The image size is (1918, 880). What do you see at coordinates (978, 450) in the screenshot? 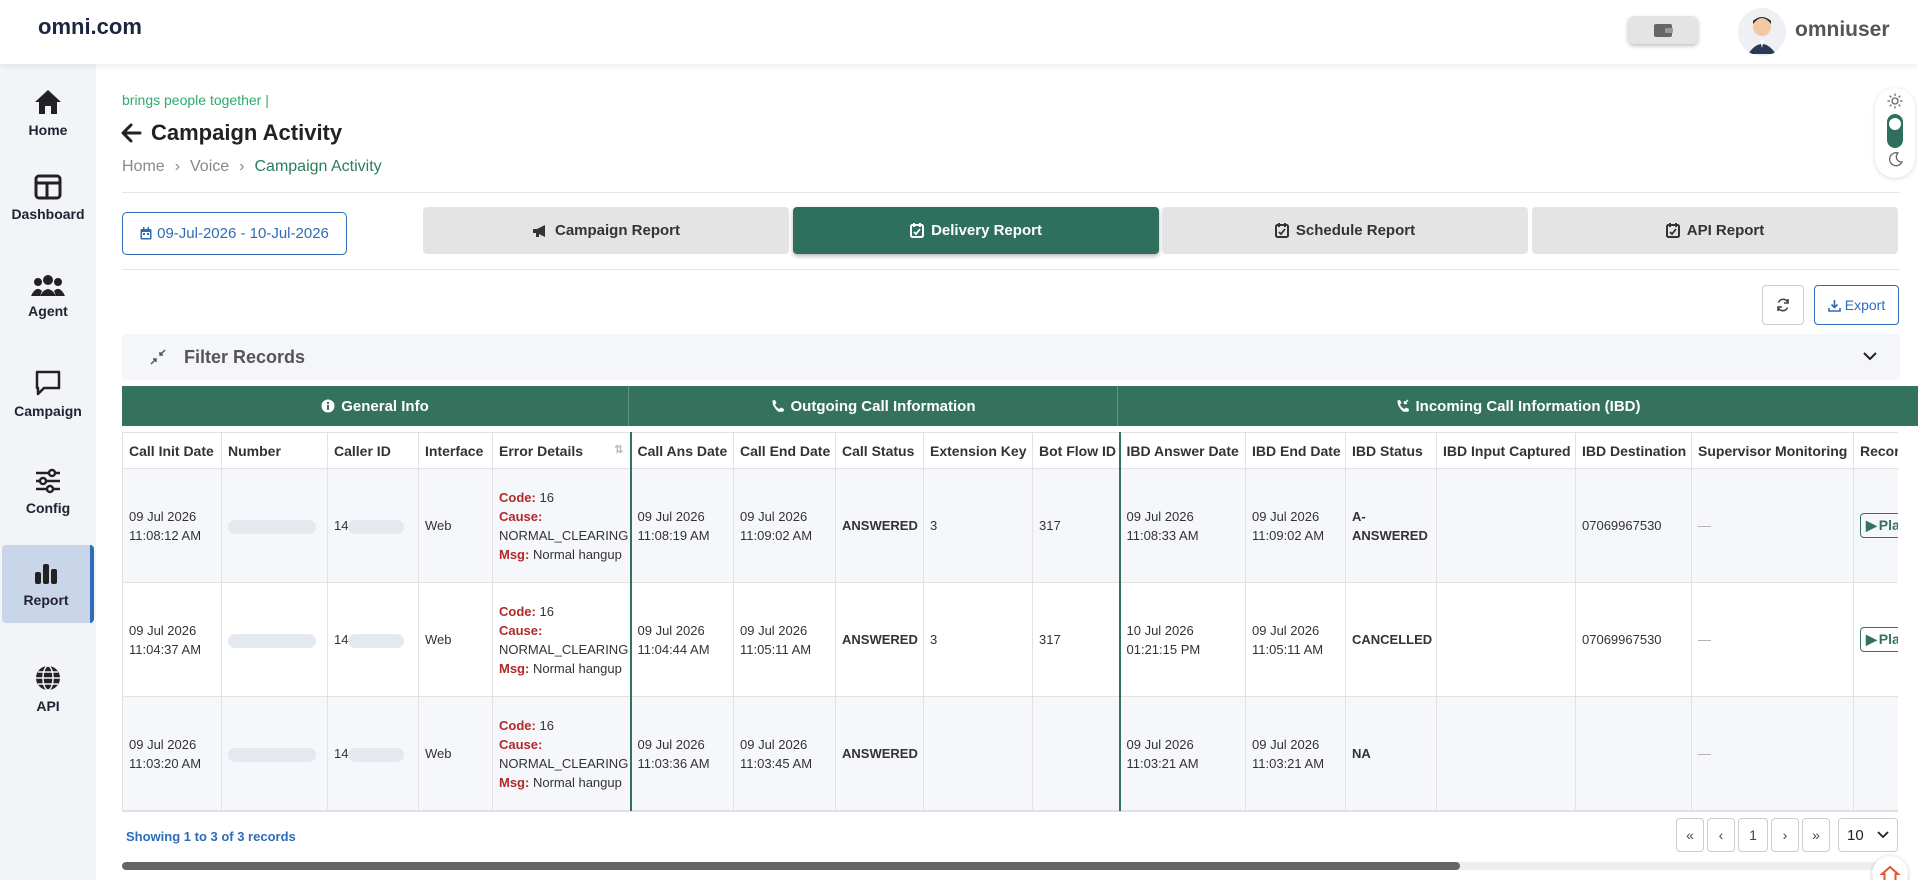
I see `col-extension-key: Extension Key` at bounding box center [978, 450].